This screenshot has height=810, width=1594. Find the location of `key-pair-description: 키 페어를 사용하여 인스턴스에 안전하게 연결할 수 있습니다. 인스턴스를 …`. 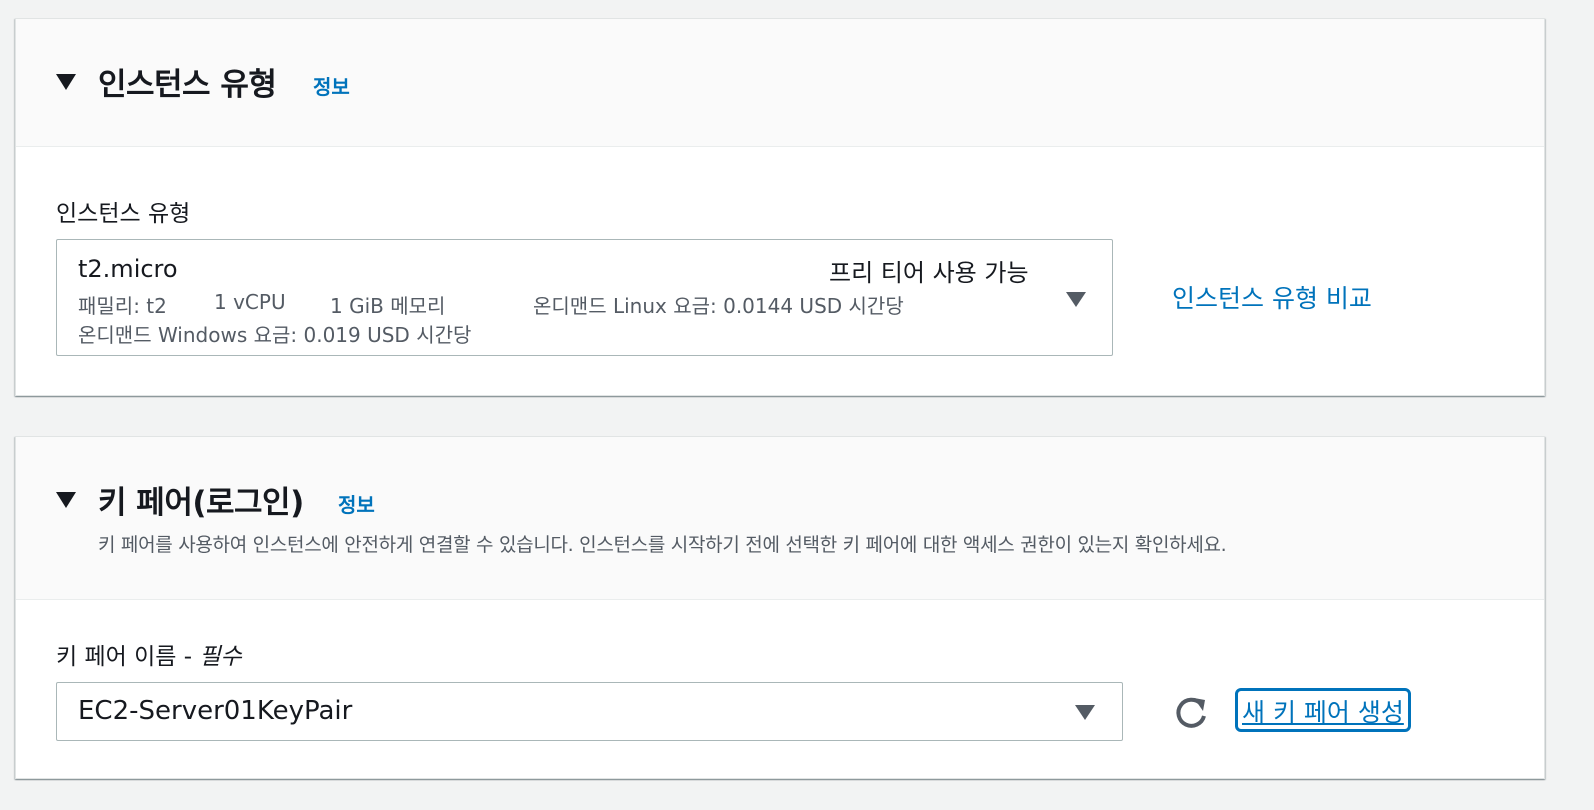

key-pair-description: 키 페어를 사용하여 인스턴스에 안전하게 연결할 수 있습니다. 인스턴스를 … is located at coordinates (662, 545).